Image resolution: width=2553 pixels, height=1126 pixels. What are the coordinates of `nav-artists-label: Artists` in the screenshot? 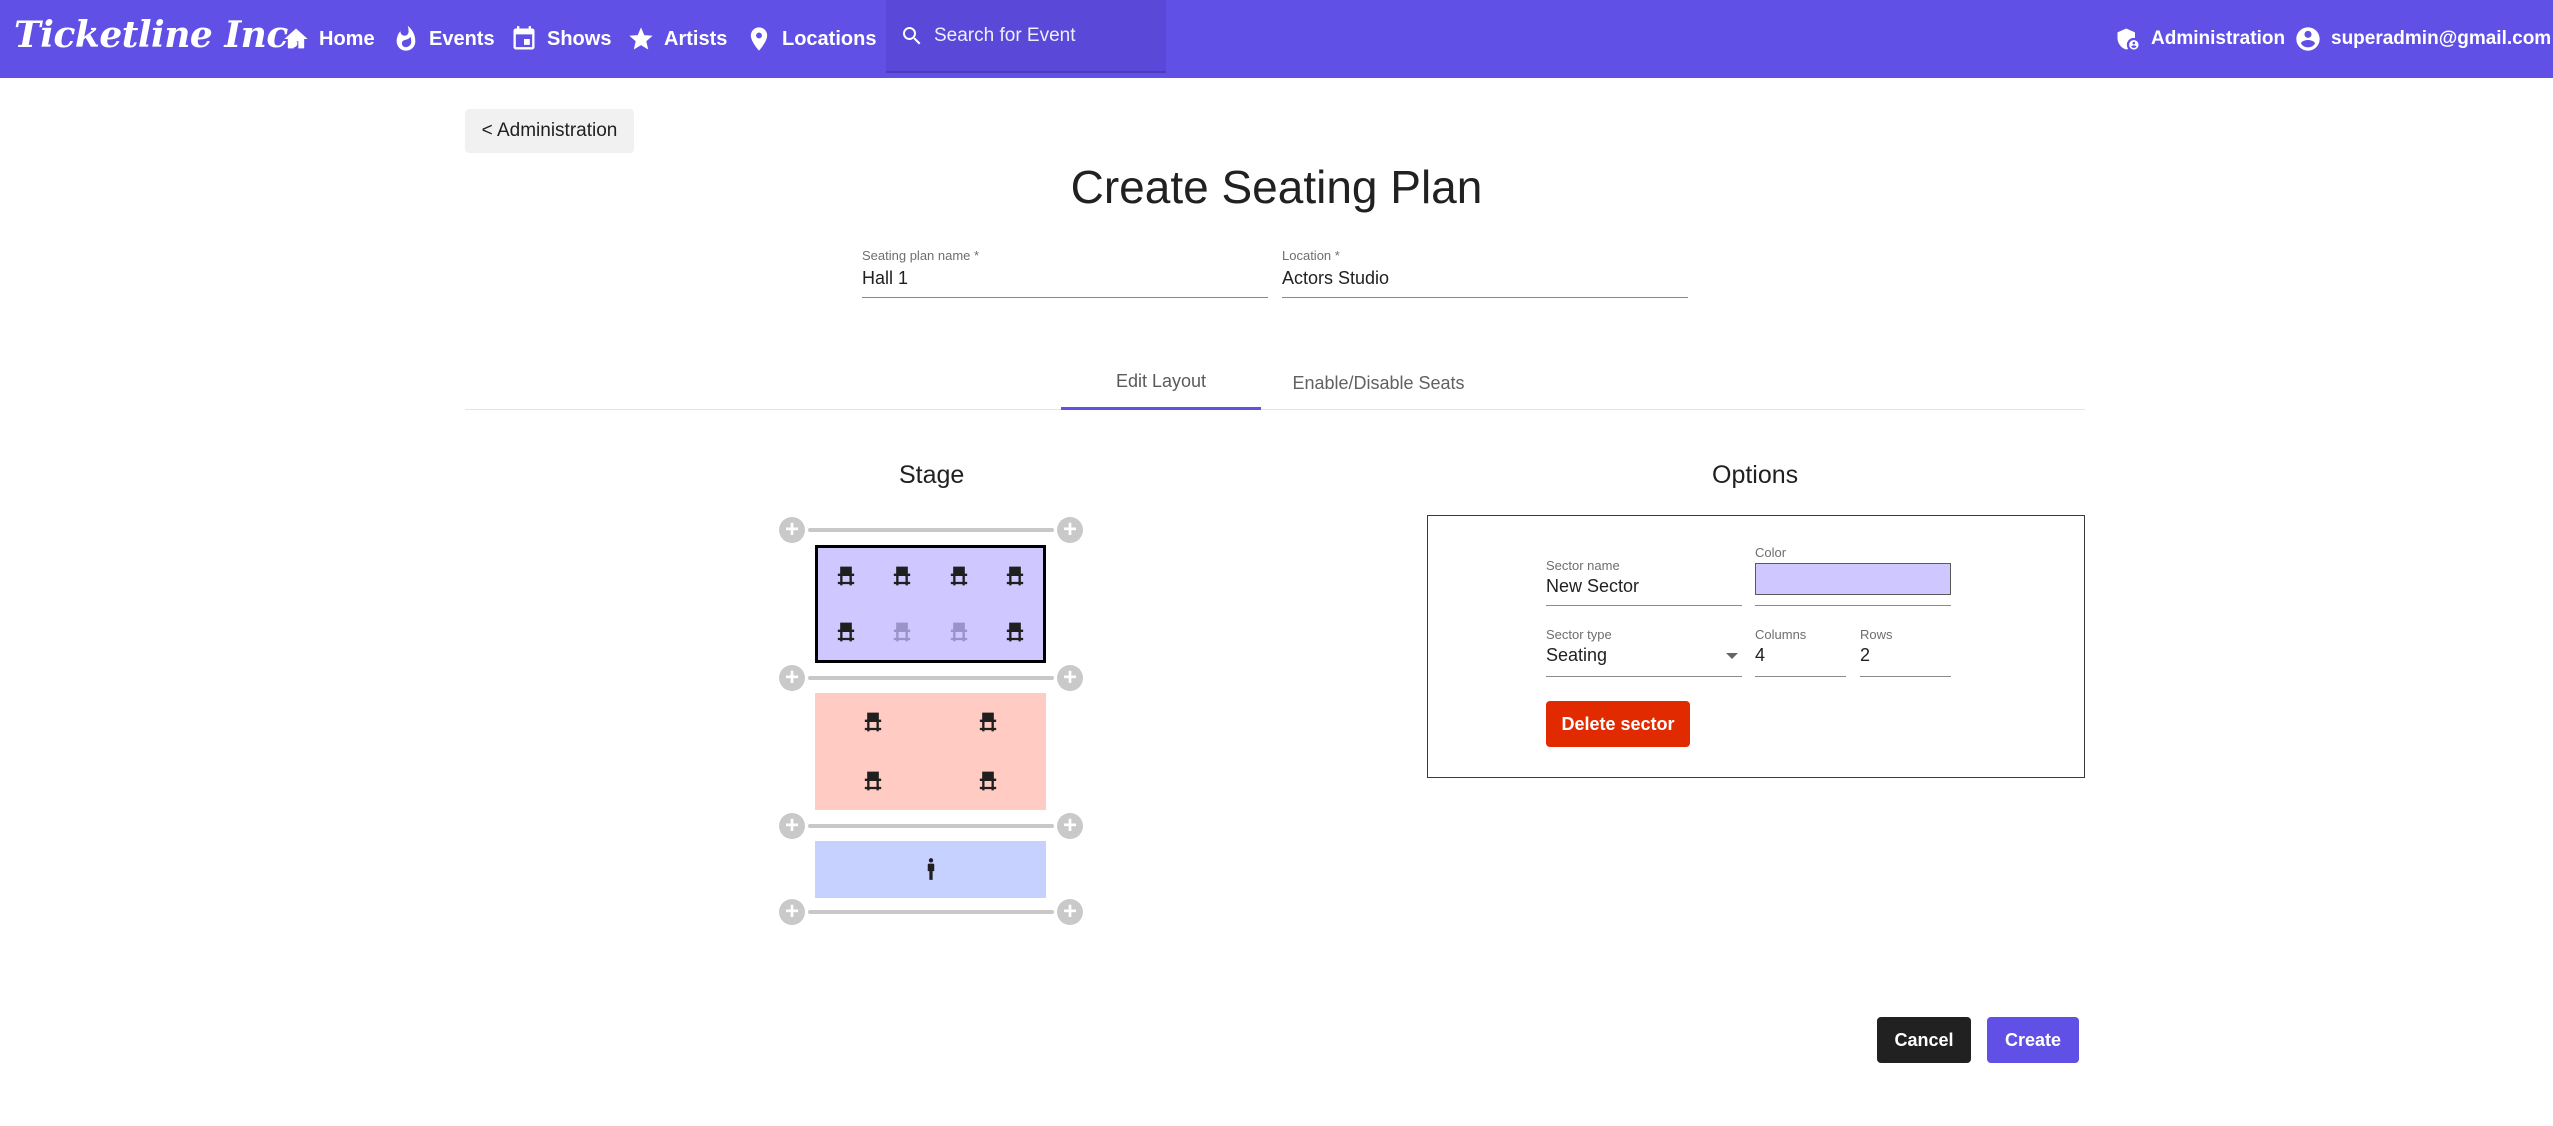 It's located at (696, 38).